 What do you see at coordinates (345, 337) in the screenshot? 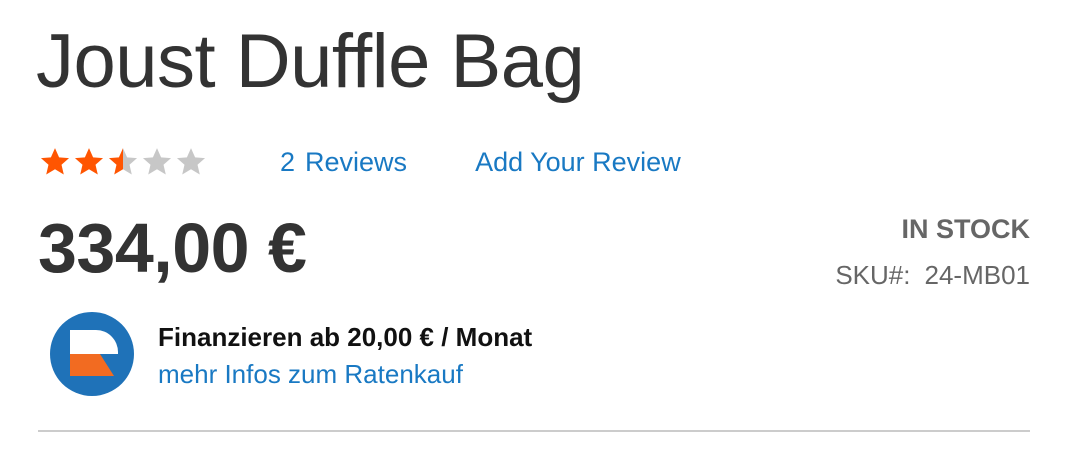
I see `financing-title: Finanzieren ab 20,00 € / Monat` at bounding box center [345, 337].